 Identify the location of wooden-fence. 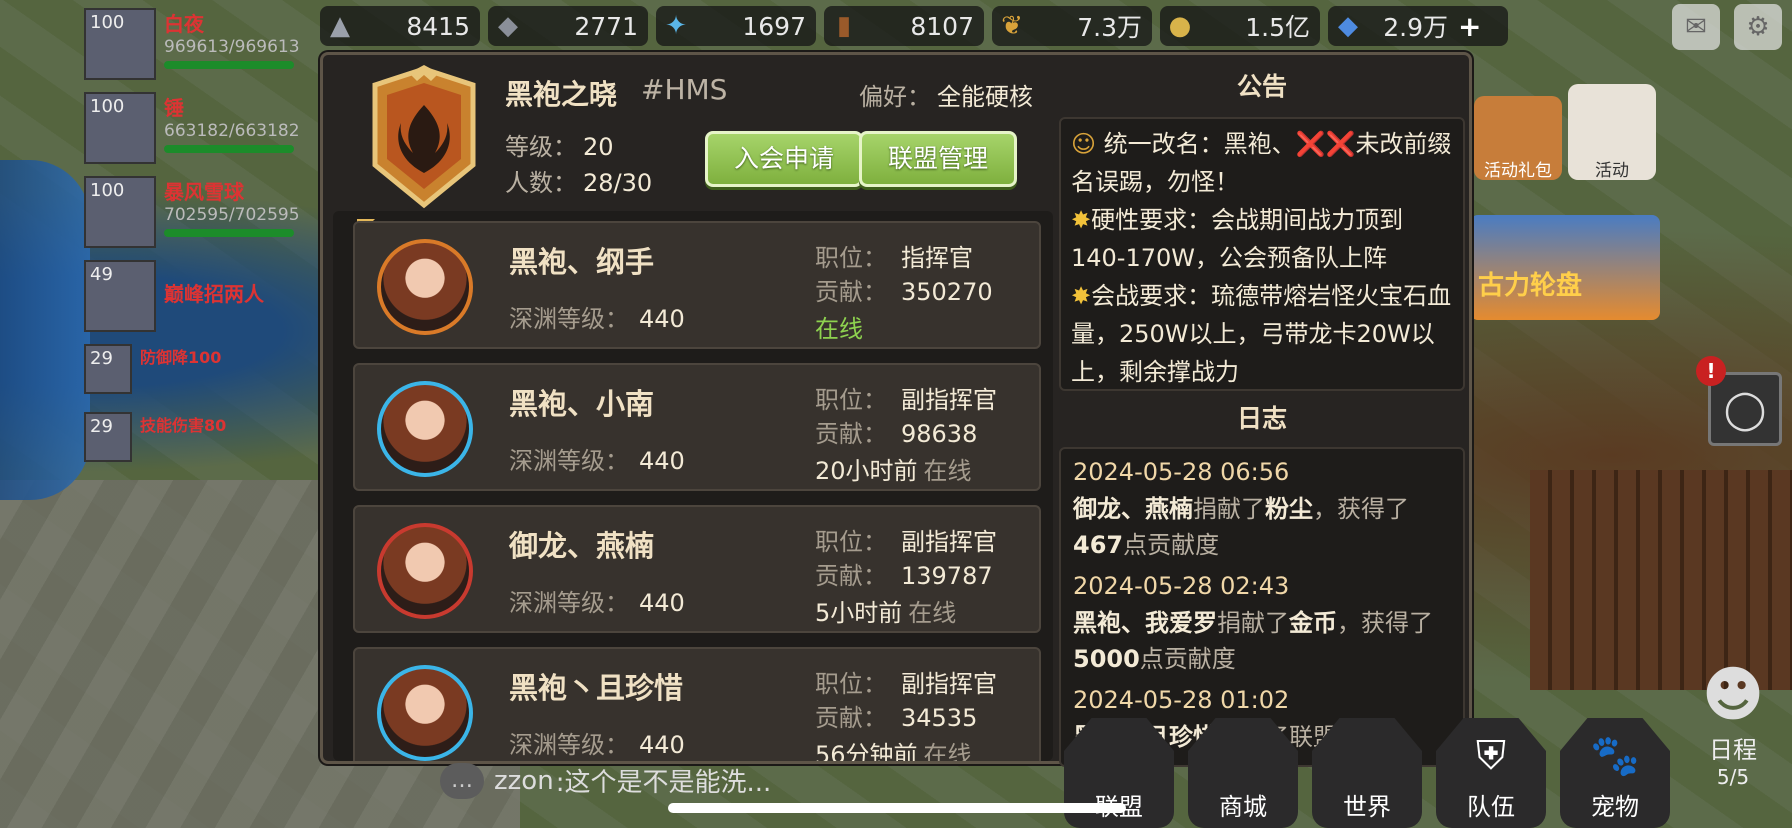
(1661, 580).